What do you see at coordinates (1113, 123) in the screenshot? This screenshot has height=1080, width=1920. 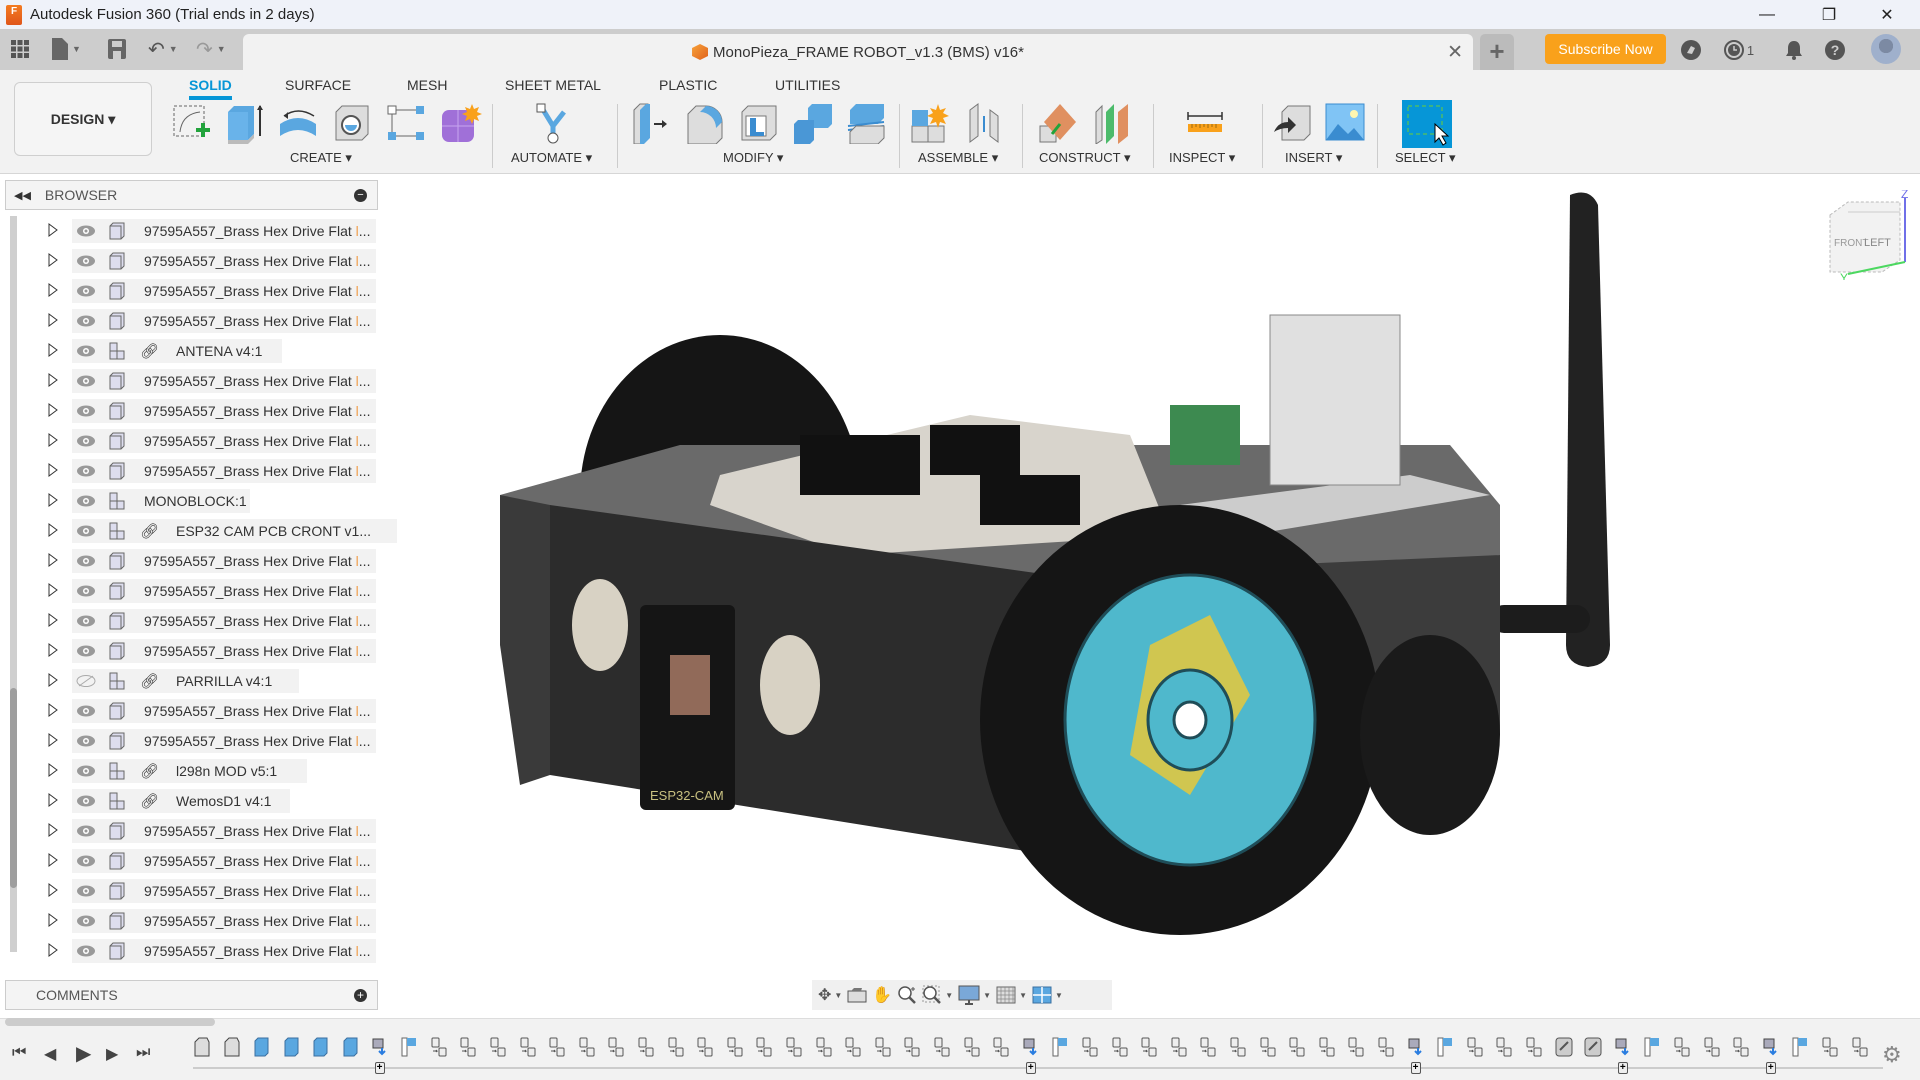 I see `midplane-button` at bounding box center [1113, 123].